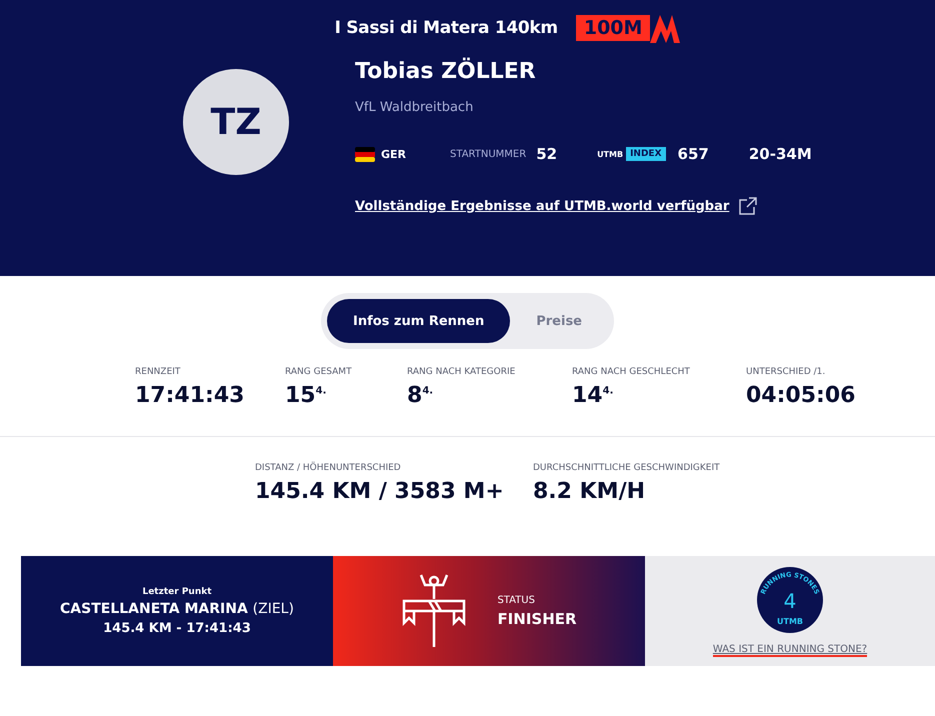 This screenshot has width=935, height=716. I want to click on country-code: GER, so click(393, 154).